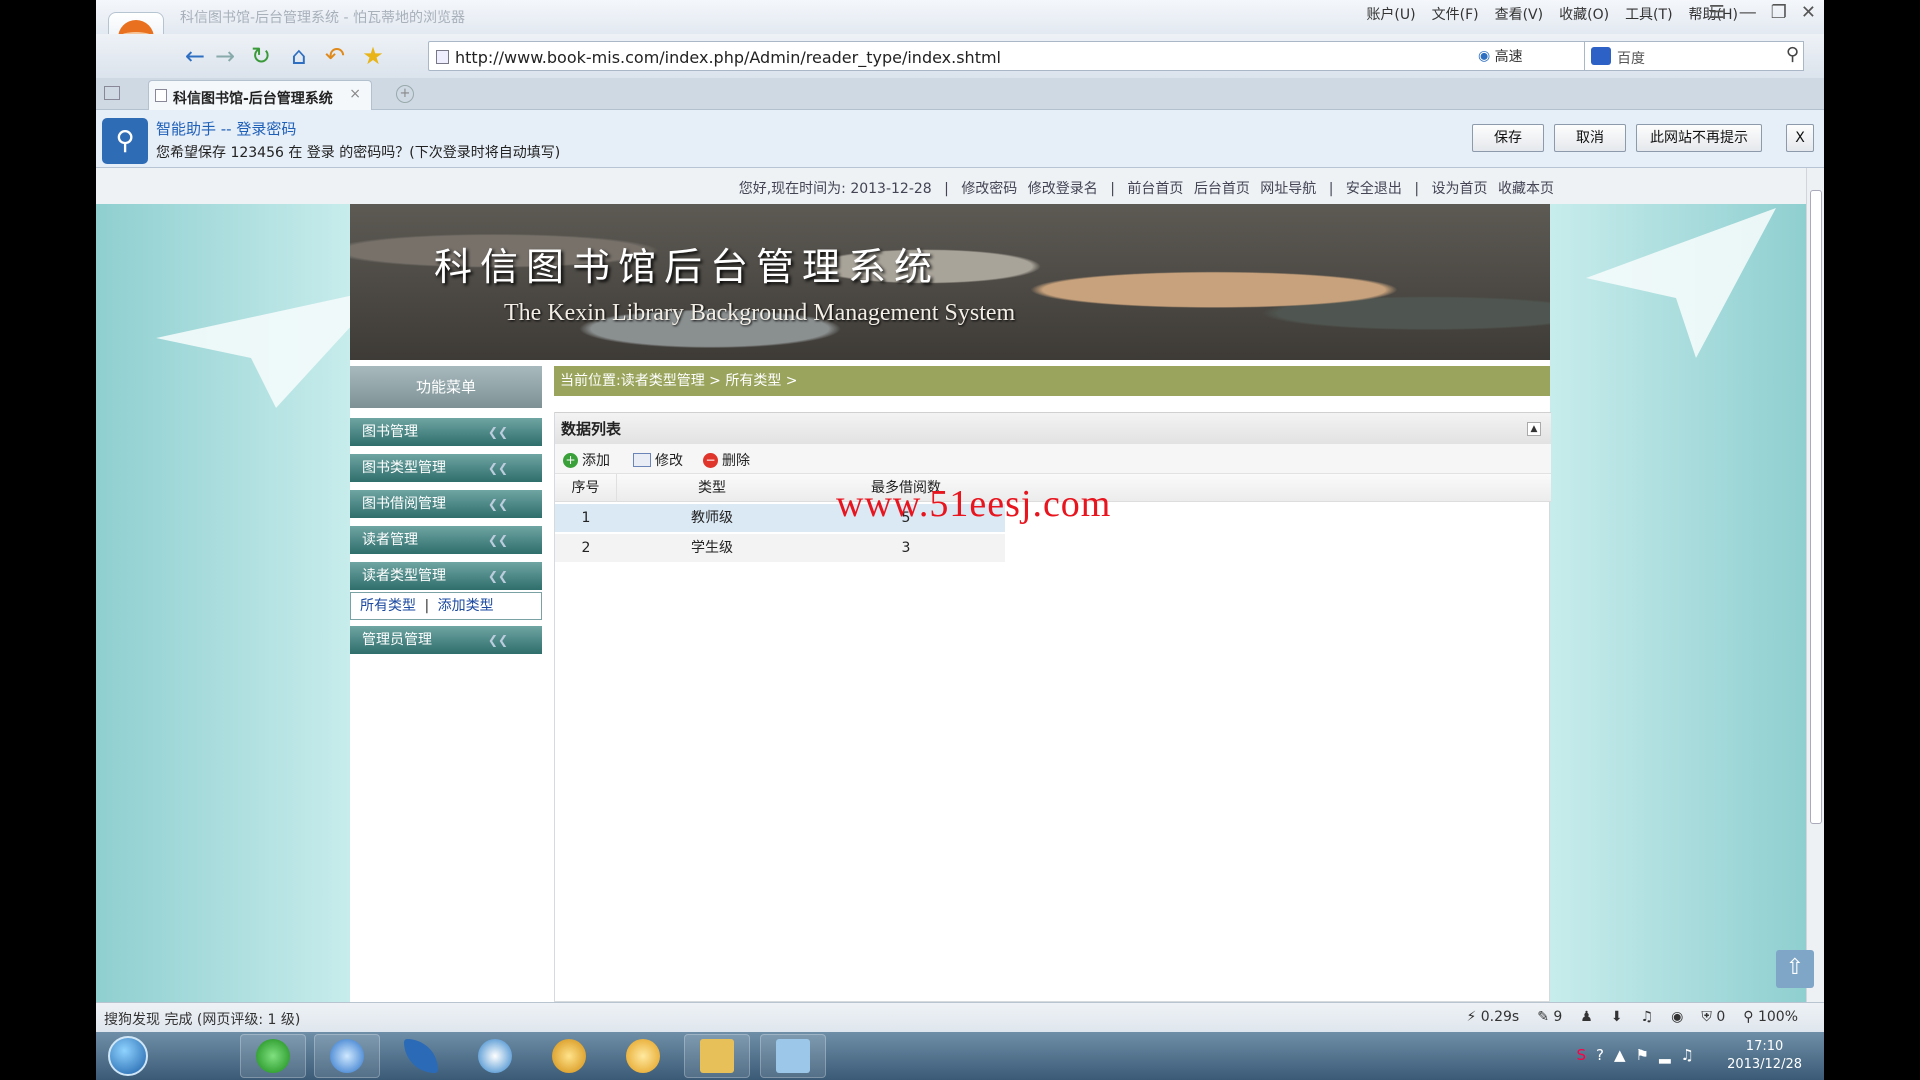  I want to click on chevron-icon: ❮❮, so click(497, 640).